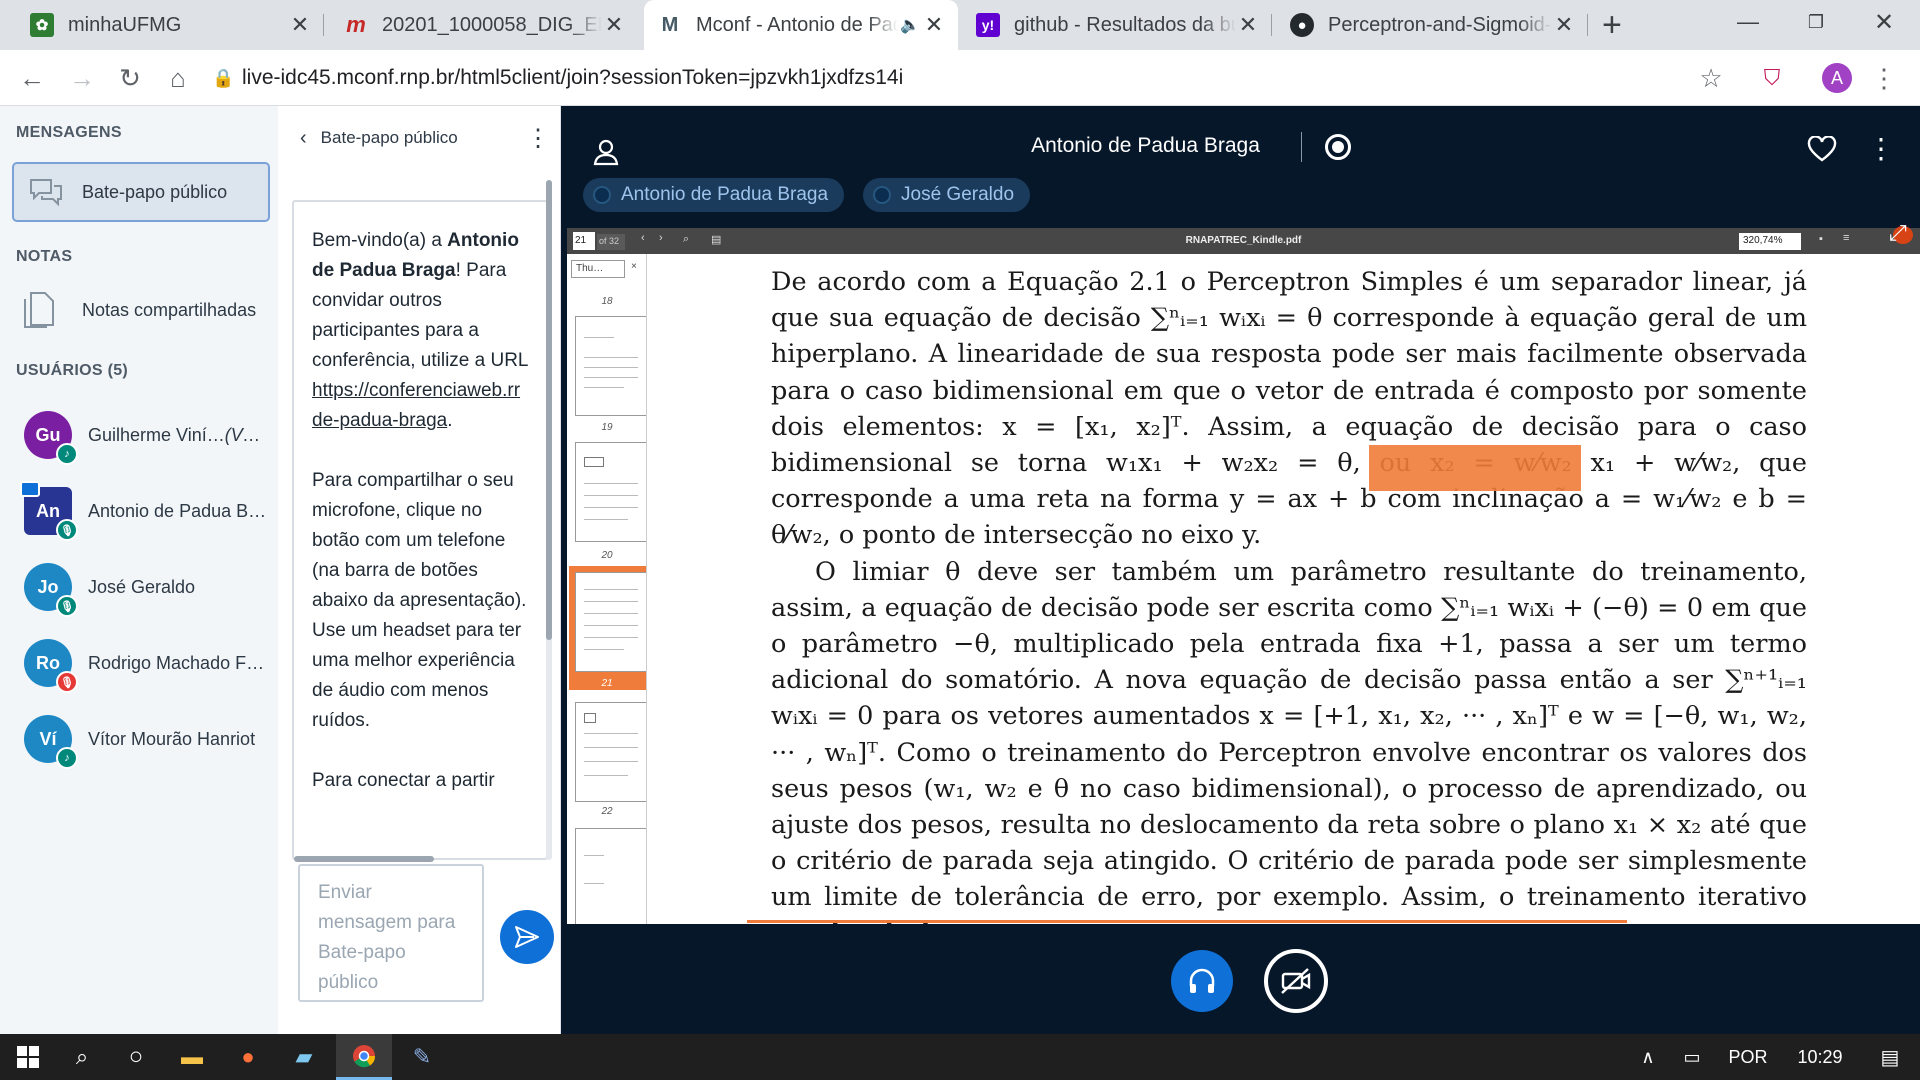 The image size is (1920, 1080). Describe the element at coordinates (72, 370) in the screenshot. I see `users-heading: USUÁRIOS (5)` at that location.